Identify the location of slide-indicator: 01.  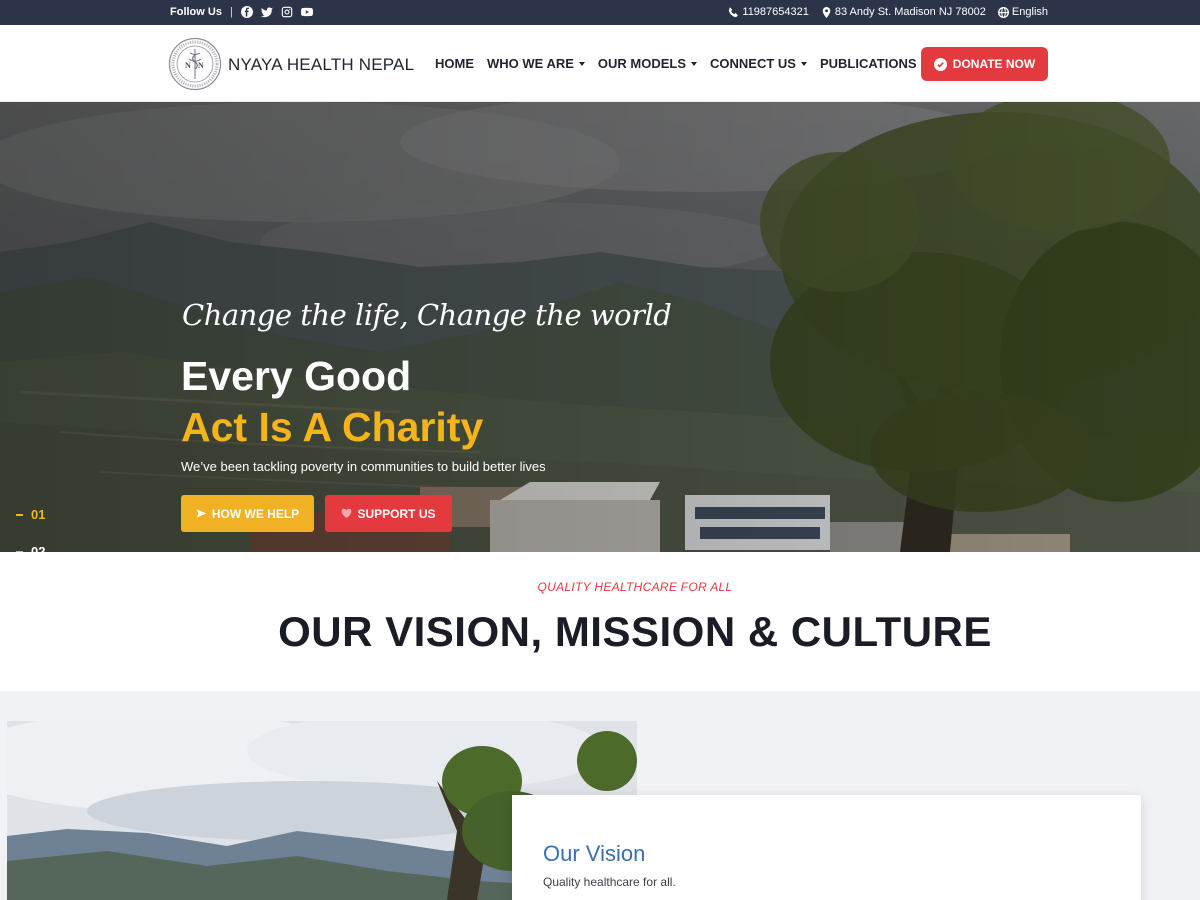
(30, 514).